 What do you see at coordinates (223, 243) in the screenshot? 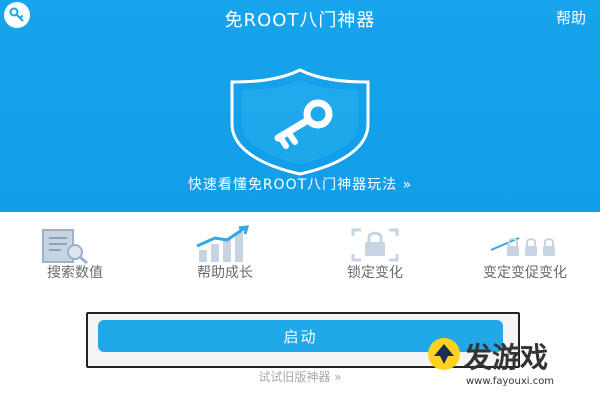
I see `growth-chart-icon` at bounding box center [223, 243].